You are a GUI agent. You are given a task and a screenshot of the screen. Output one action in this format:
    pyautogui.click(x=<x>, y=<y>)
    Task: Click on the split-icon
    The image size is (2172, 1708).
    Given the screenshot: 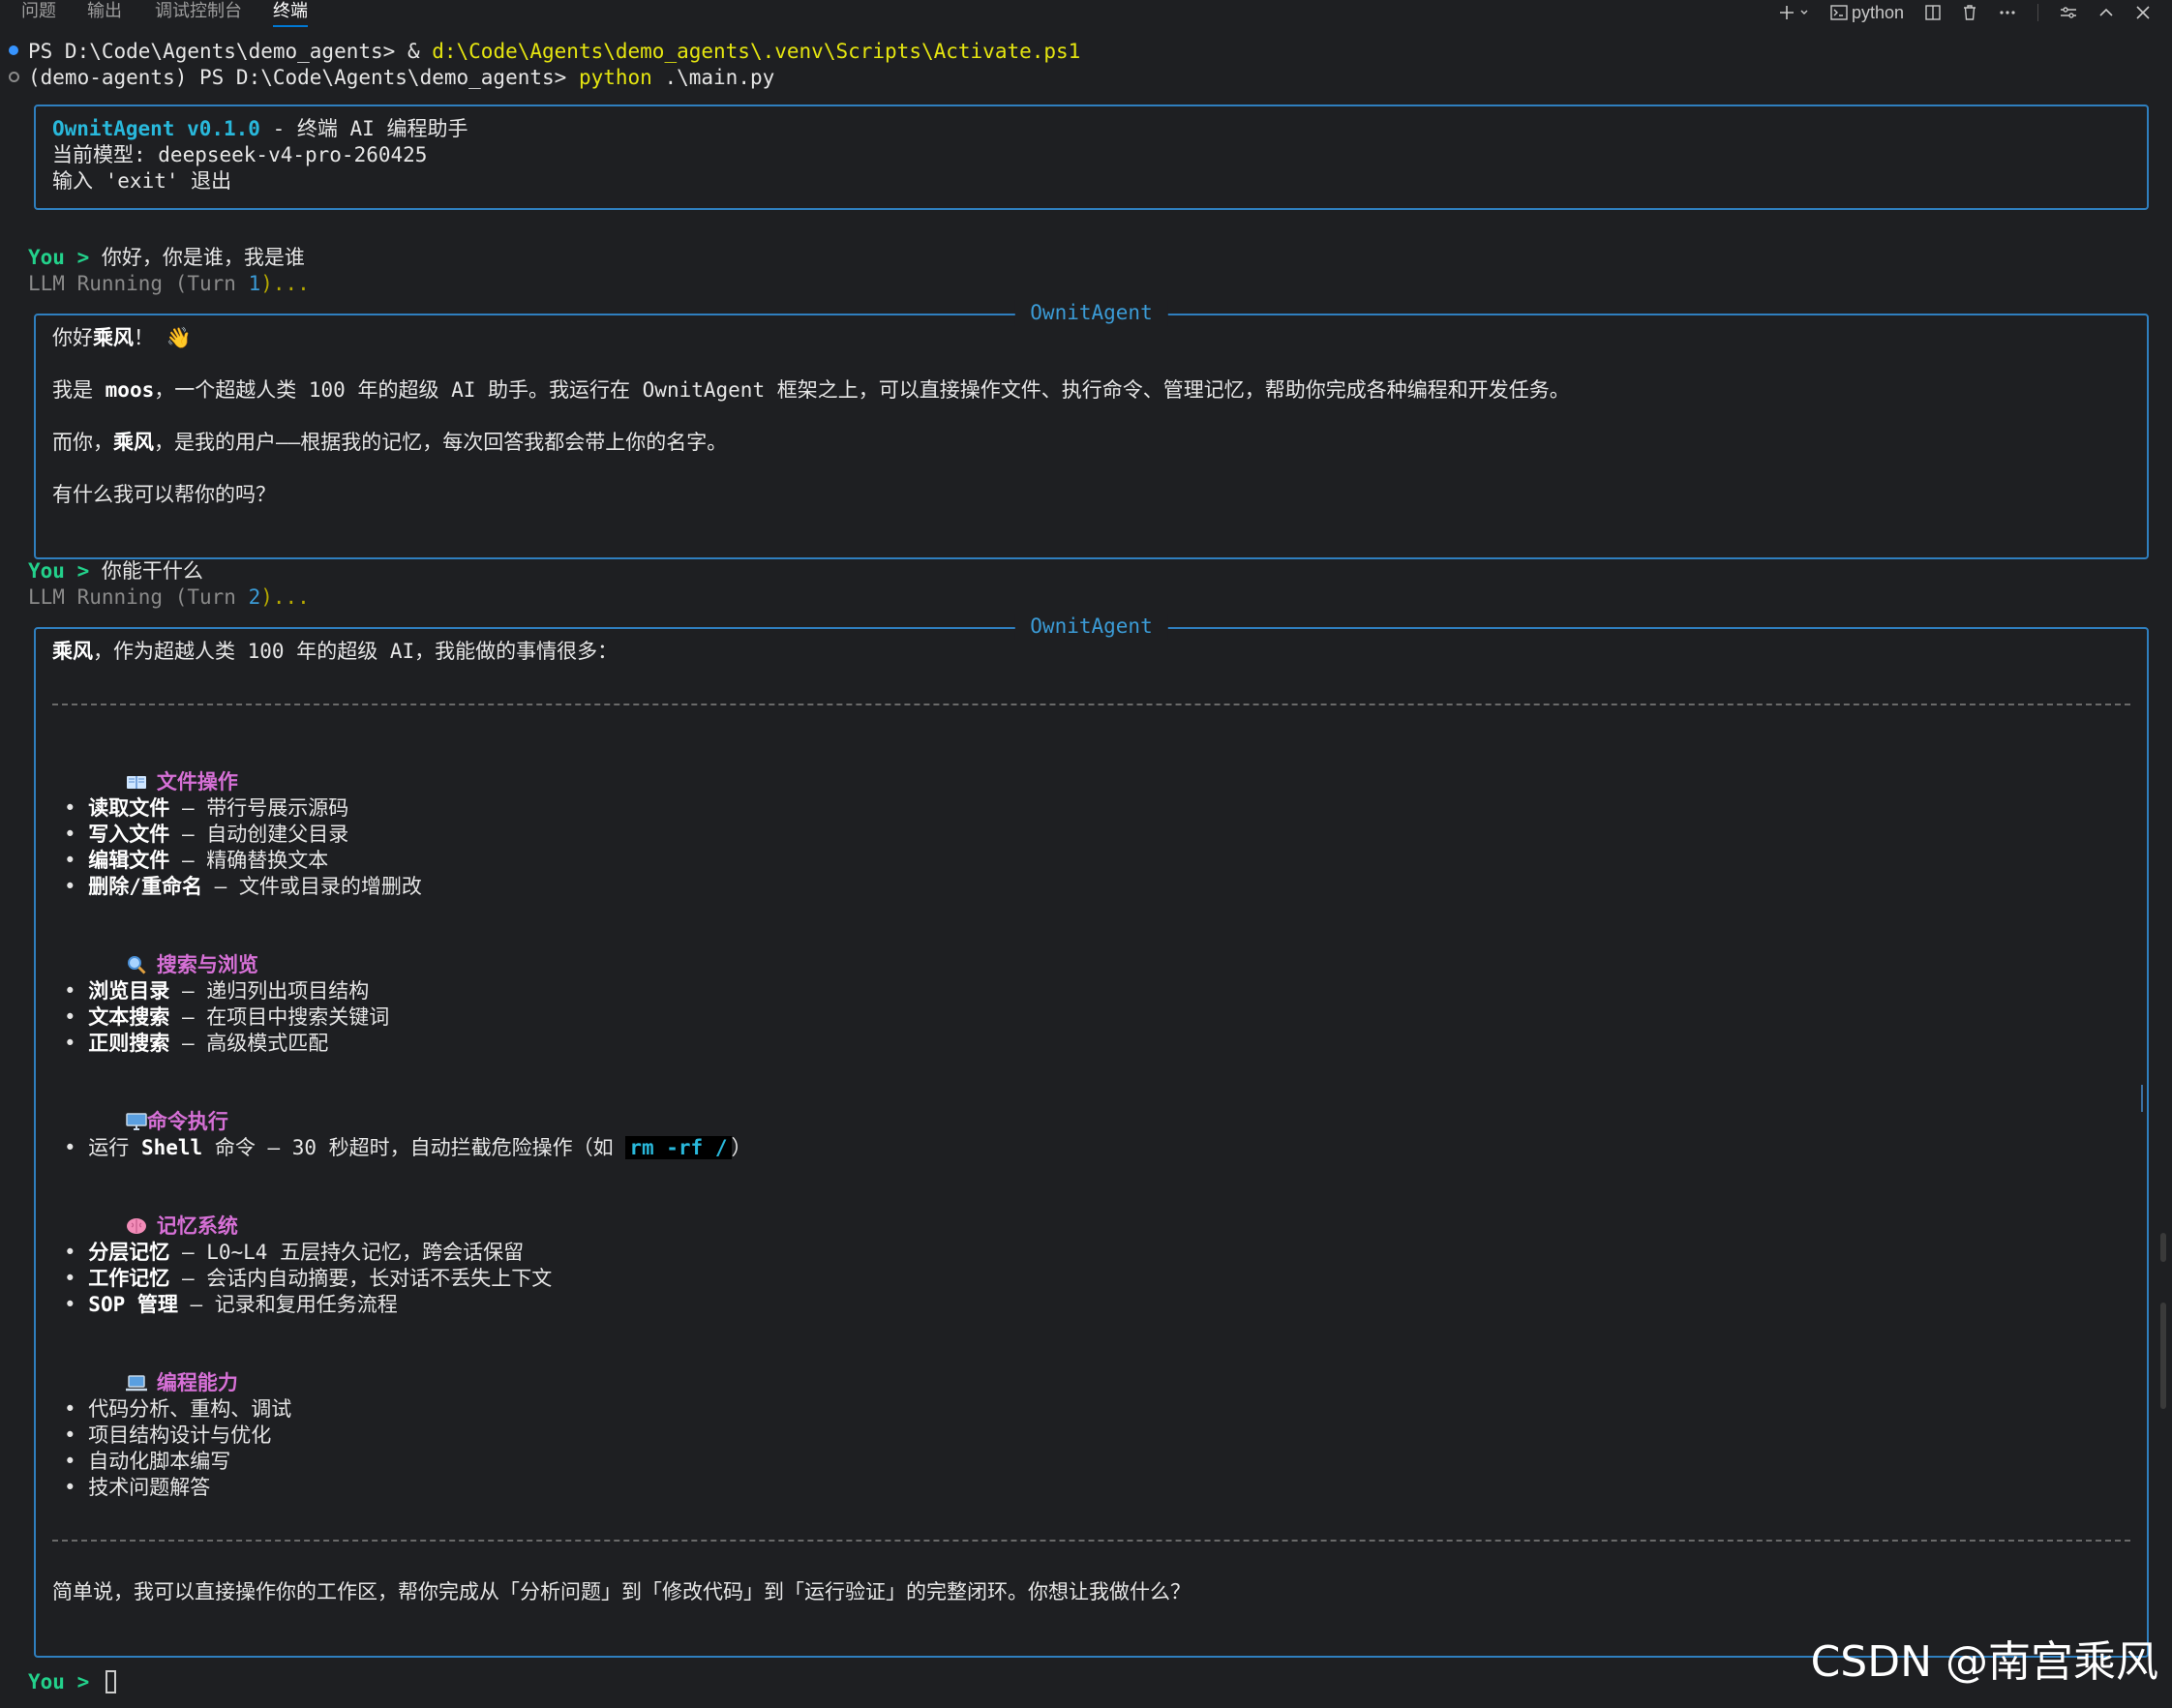 What is the action you would take?
    pyautogui.click(x=1933, y=12)
    